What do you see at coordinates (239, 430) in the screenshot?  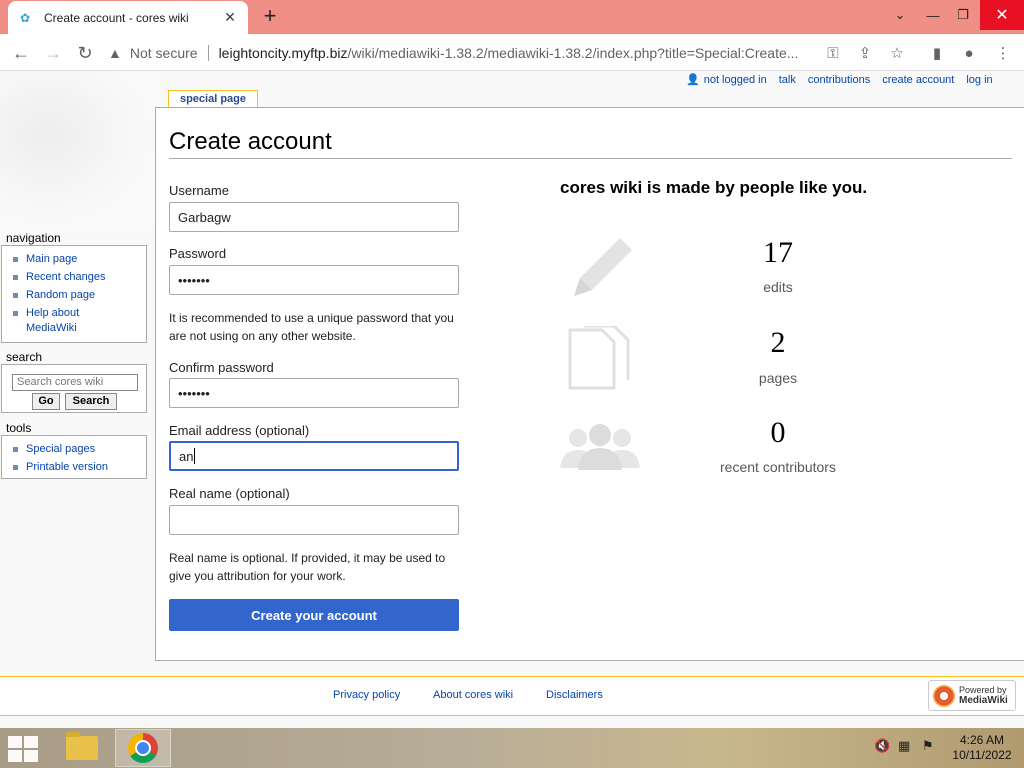 I see `email-label: Email address (optional)` at bounding box center [239, 430].